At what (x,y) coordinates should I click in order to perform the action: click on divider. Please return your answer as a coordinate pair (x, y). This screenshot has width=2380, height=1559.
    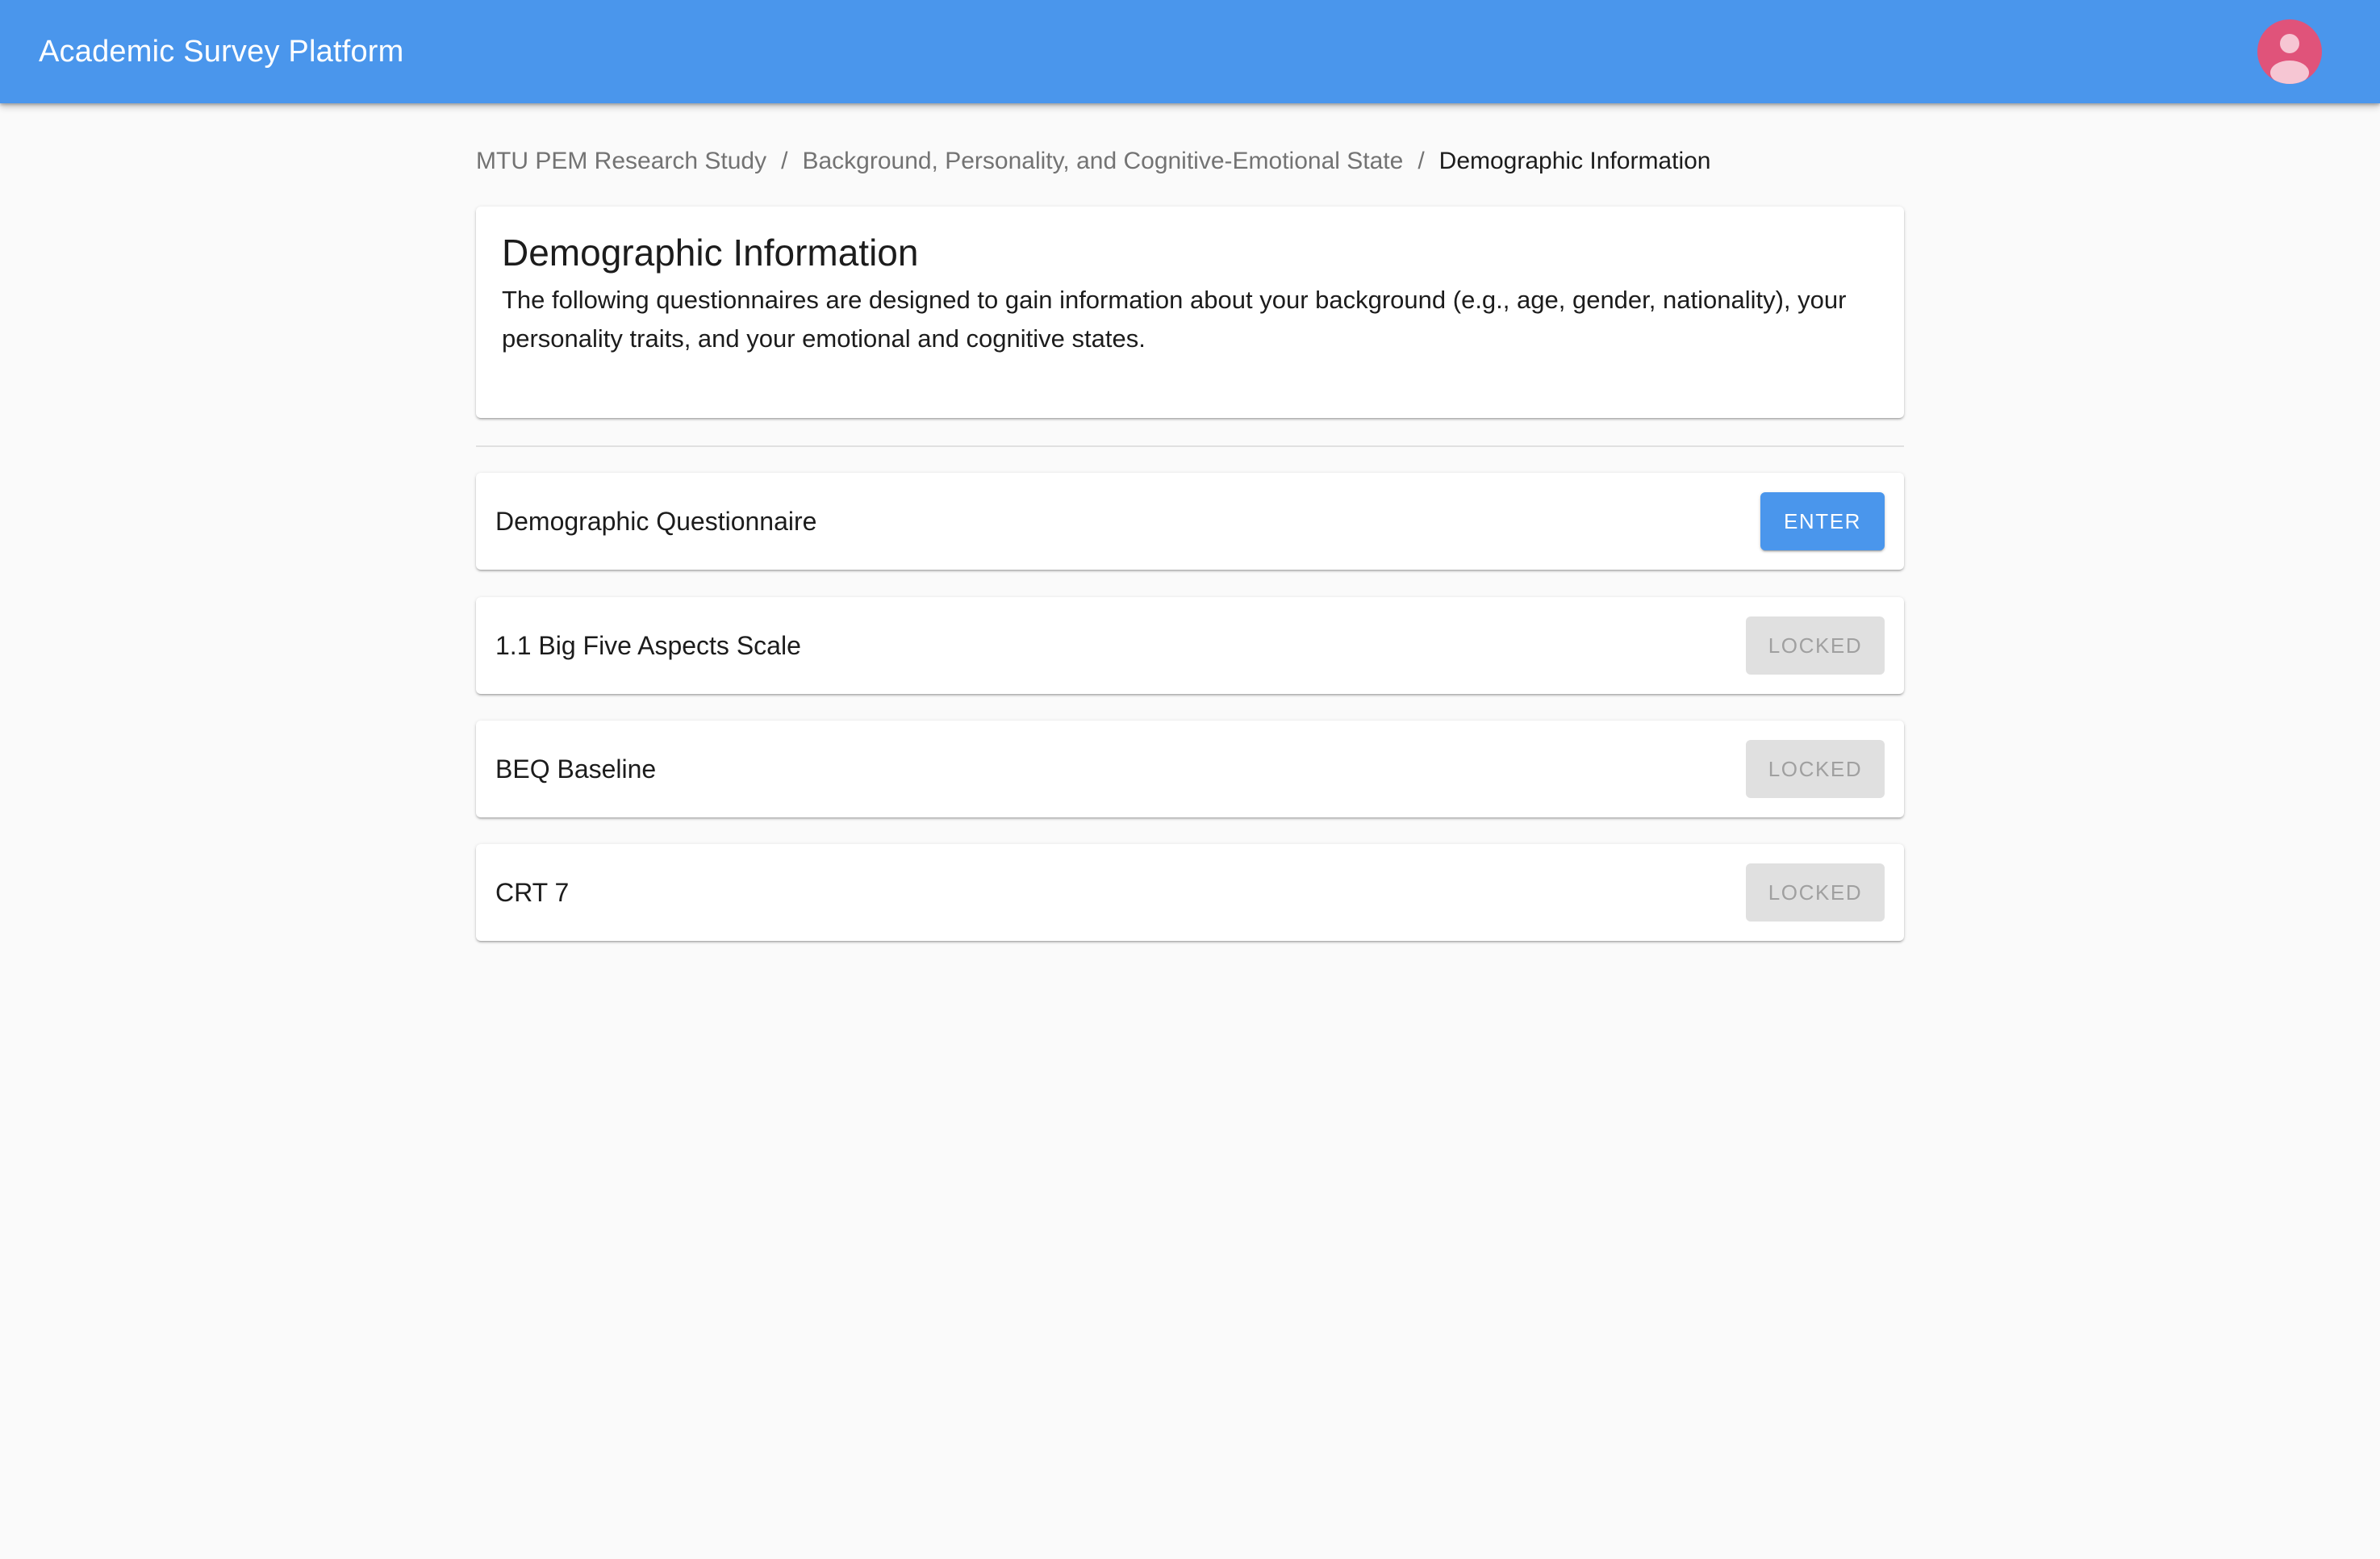
    Looking at the image, I should click on (1190, 446).